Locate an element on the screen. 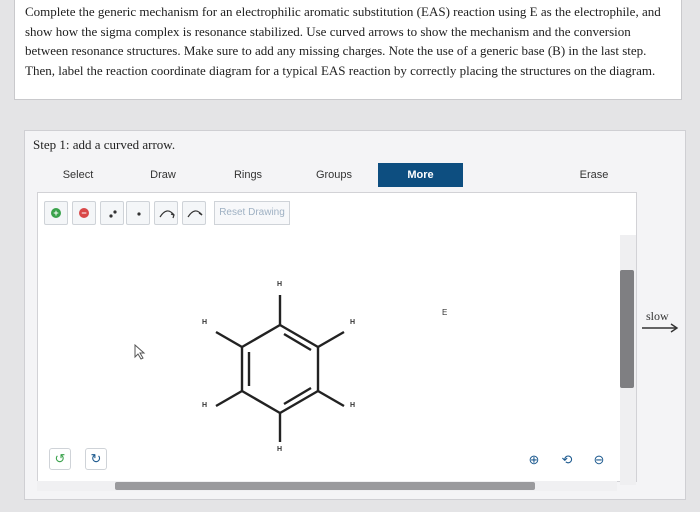  radical-button is located at coordinates (138, 213).